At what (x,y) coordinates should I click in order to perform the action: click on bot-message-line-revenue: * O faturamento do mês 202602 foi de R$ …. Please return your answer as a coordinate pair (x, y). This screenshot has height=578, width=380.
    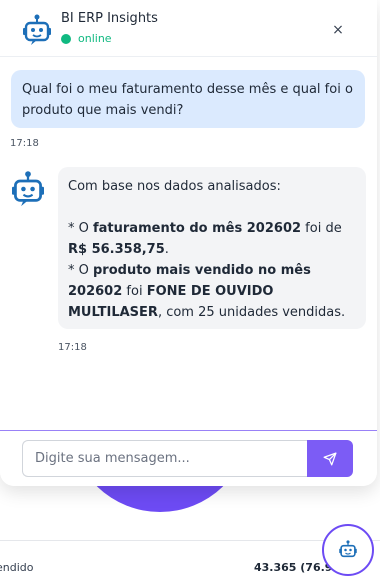
    Looking at the image, I should click on (205, 239).